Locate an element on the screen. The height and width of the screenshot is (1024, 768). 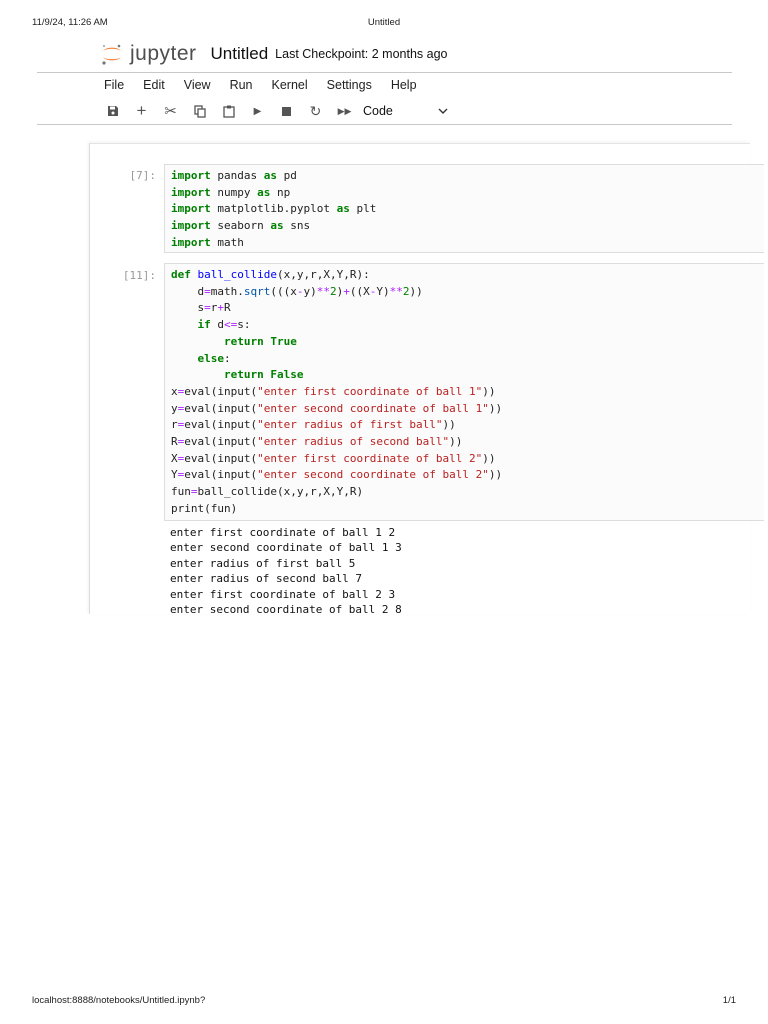
code-line: return True is located at coordinates (467, 342).